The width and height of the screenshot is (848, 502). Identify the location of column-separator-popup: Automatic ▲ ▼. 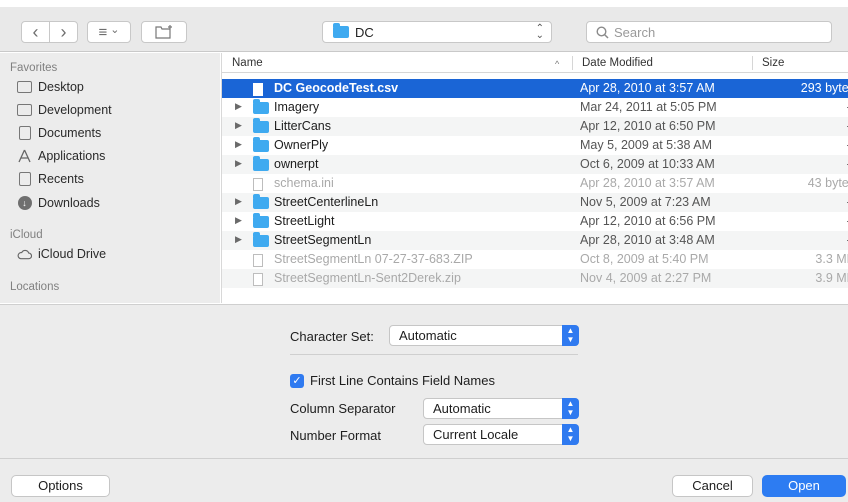
(501, 408).